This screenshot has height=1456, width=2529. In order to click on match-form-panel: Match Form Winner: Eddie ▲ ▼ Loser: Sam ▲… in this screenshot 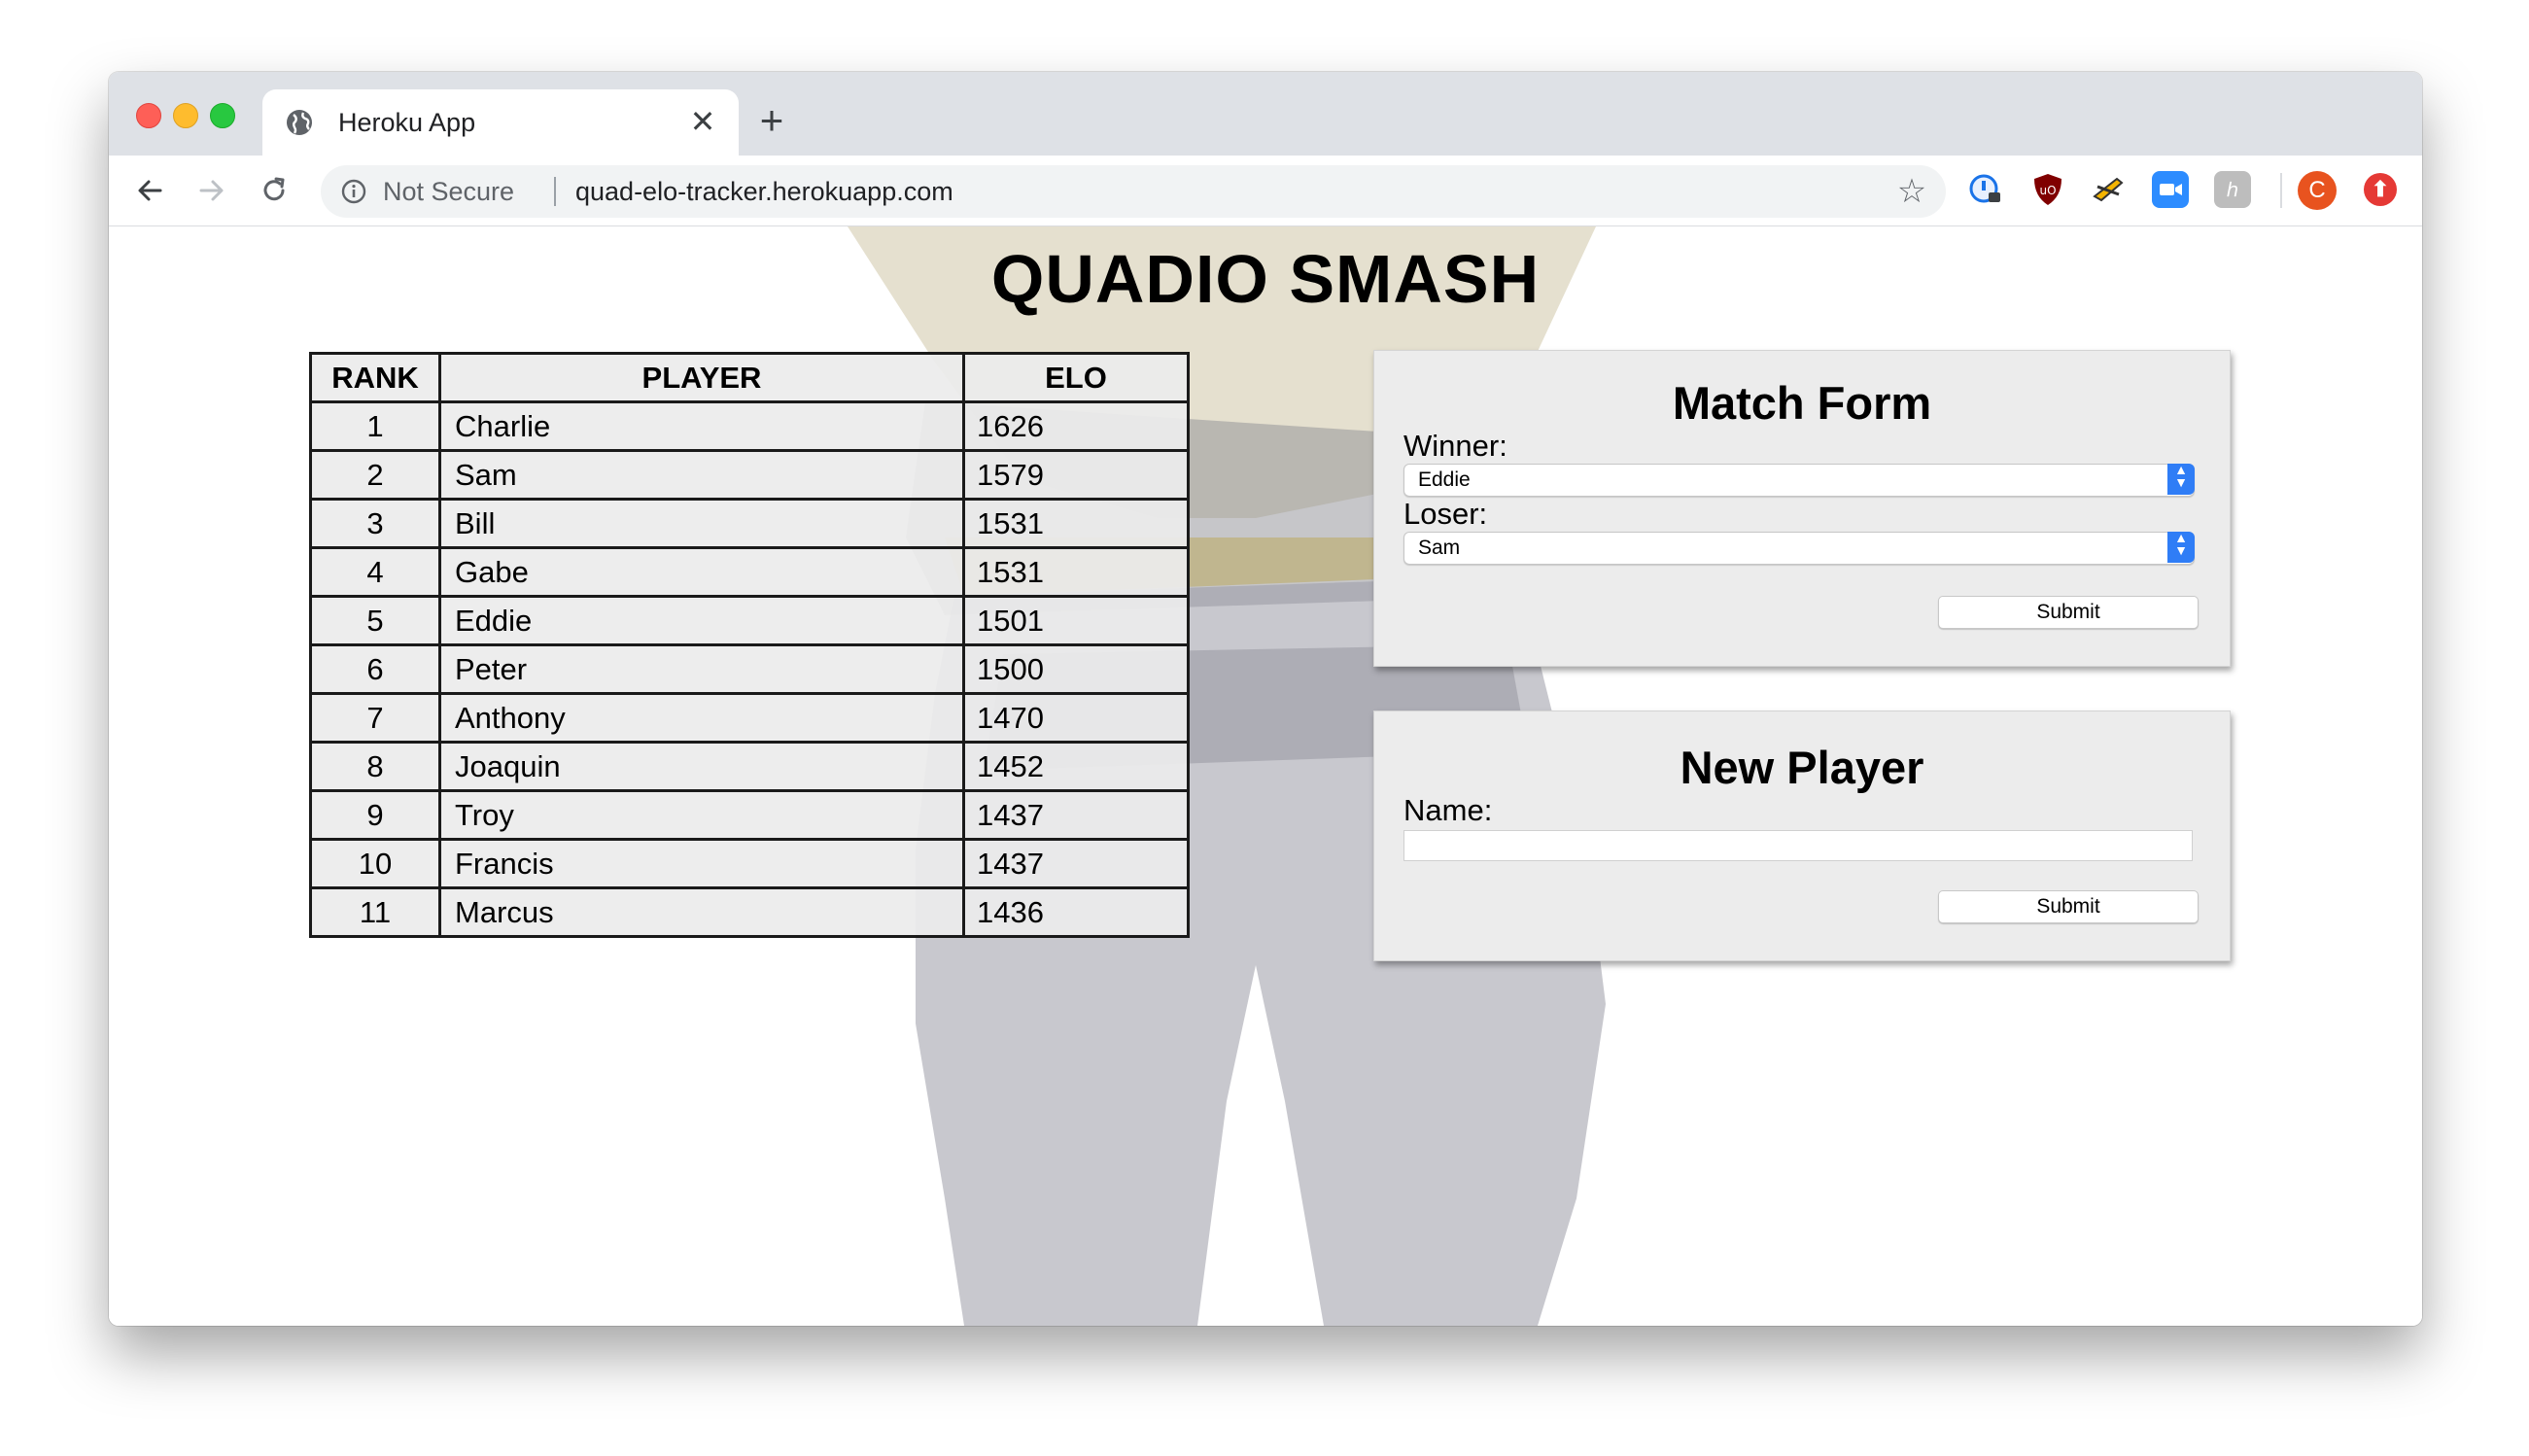, I will do `click(1802, 508)`.